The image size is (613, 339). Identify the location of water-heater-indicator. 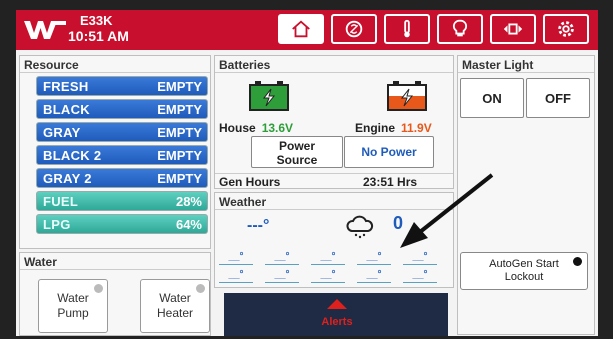
(200, 288).